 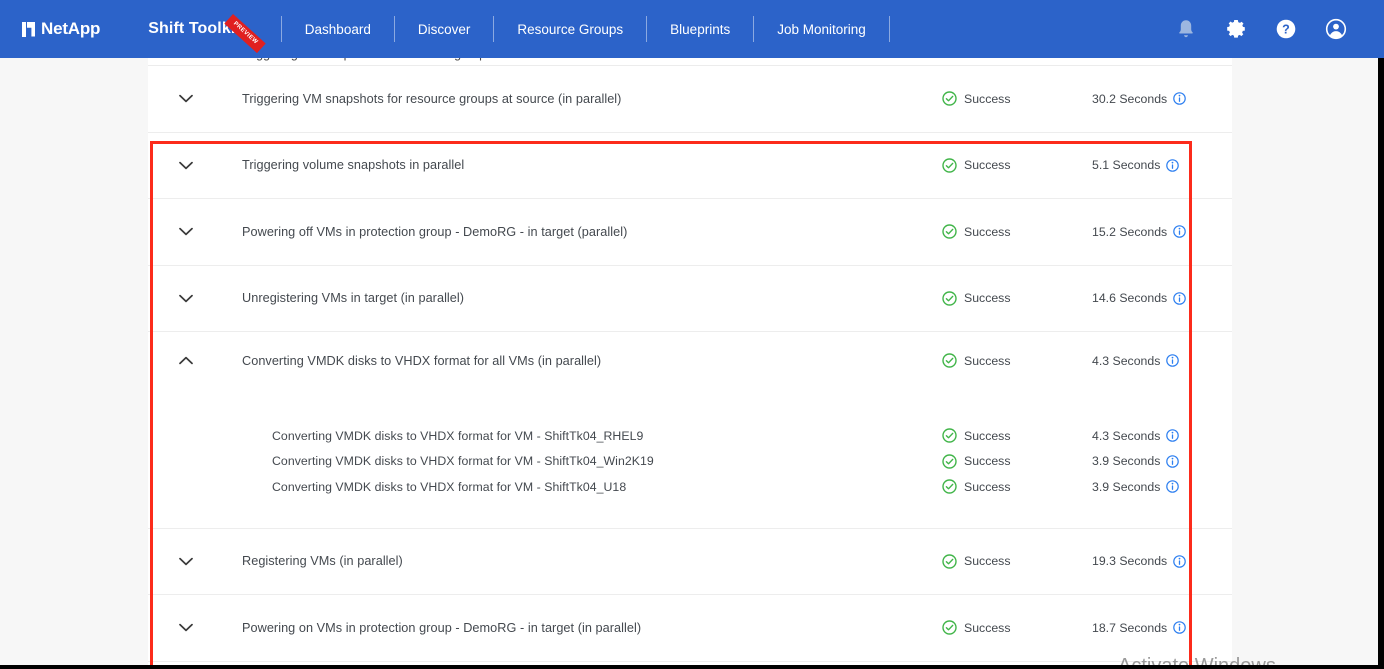 What do you see at coordinates (1126, 165) in the screenshot?
I see `duration-label: 5.1 Seconds` at bounding box center [1126, 165].